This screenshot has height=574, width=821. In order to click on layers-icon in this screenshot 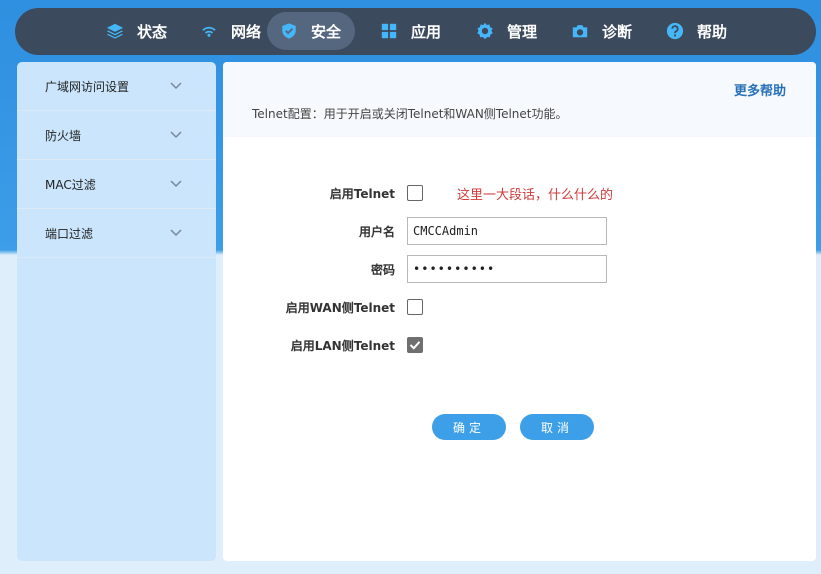, I will do `click(115, 31)`.